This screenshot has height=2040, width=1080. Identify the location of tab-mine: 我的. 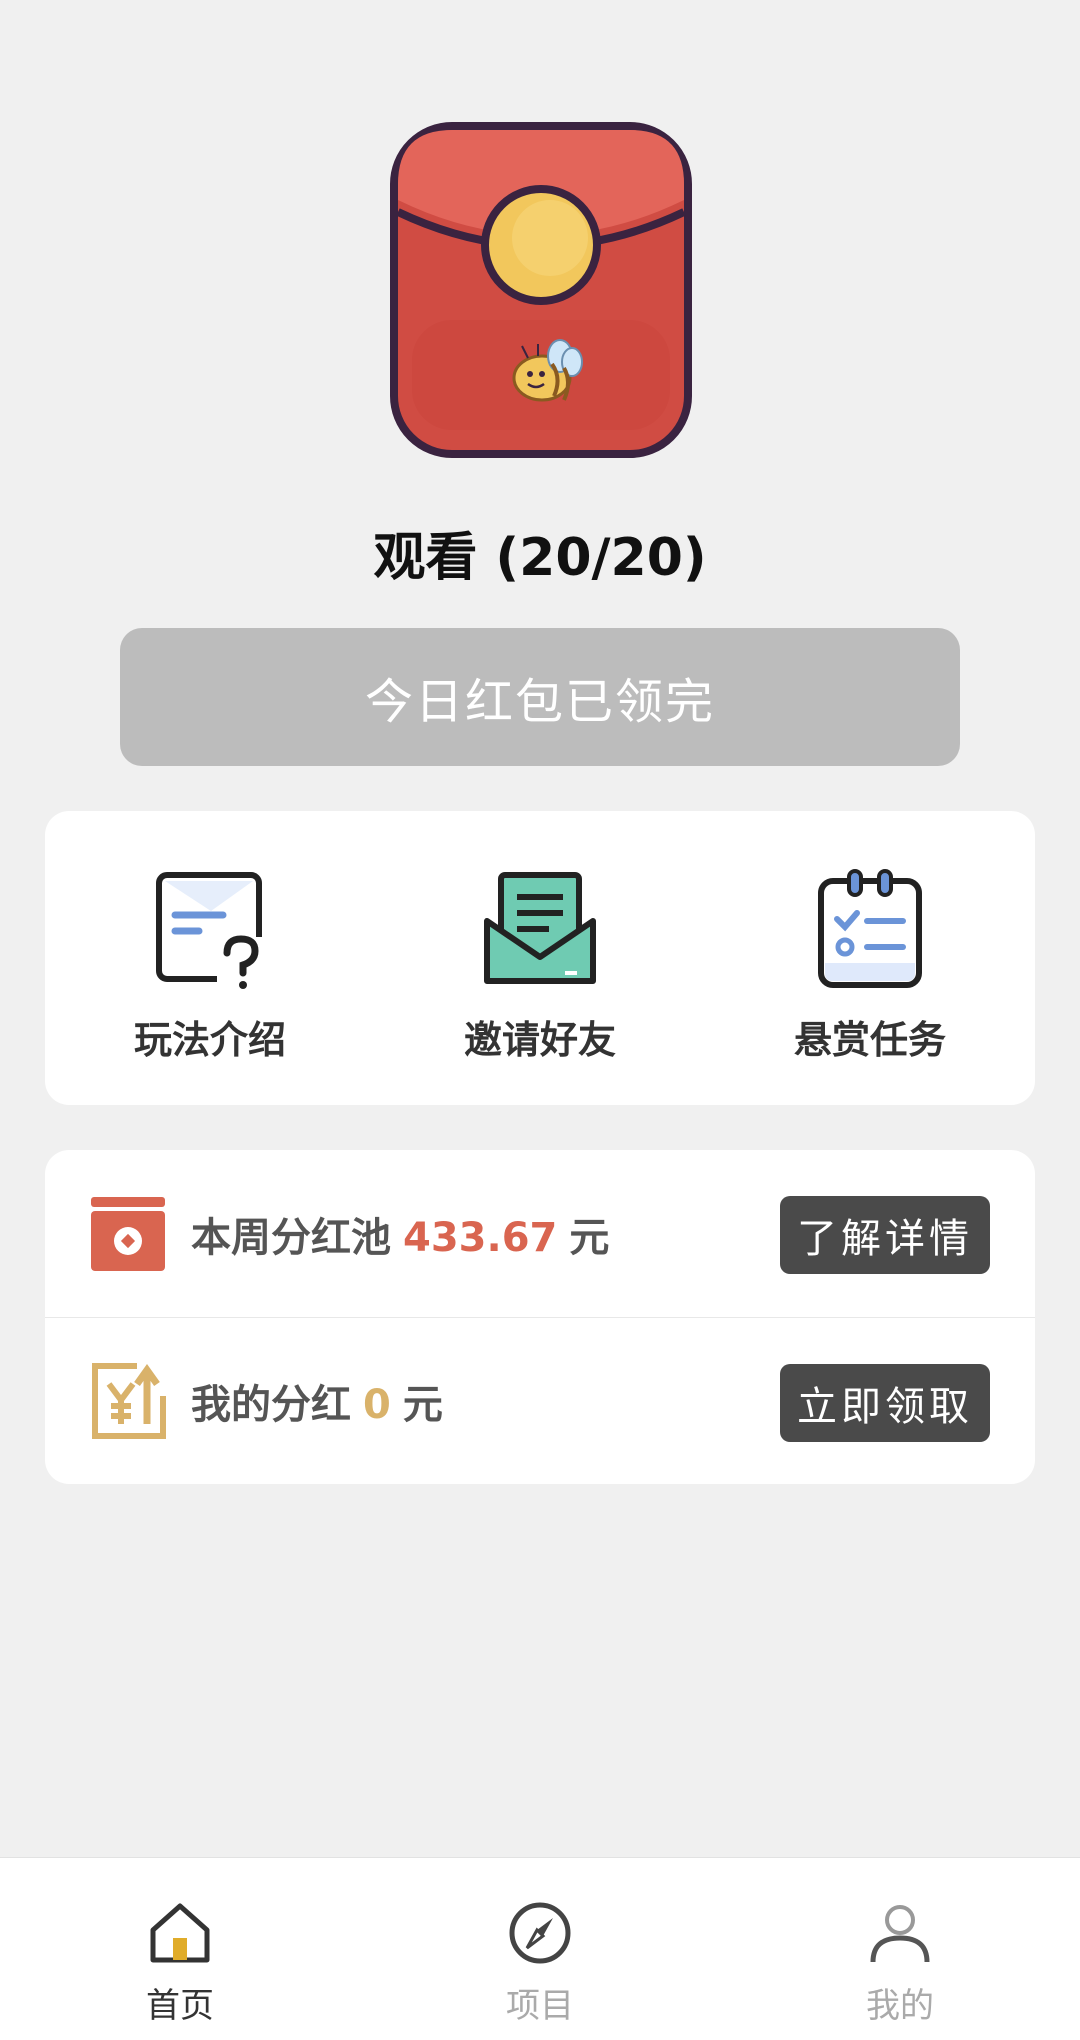
(900, 1949).